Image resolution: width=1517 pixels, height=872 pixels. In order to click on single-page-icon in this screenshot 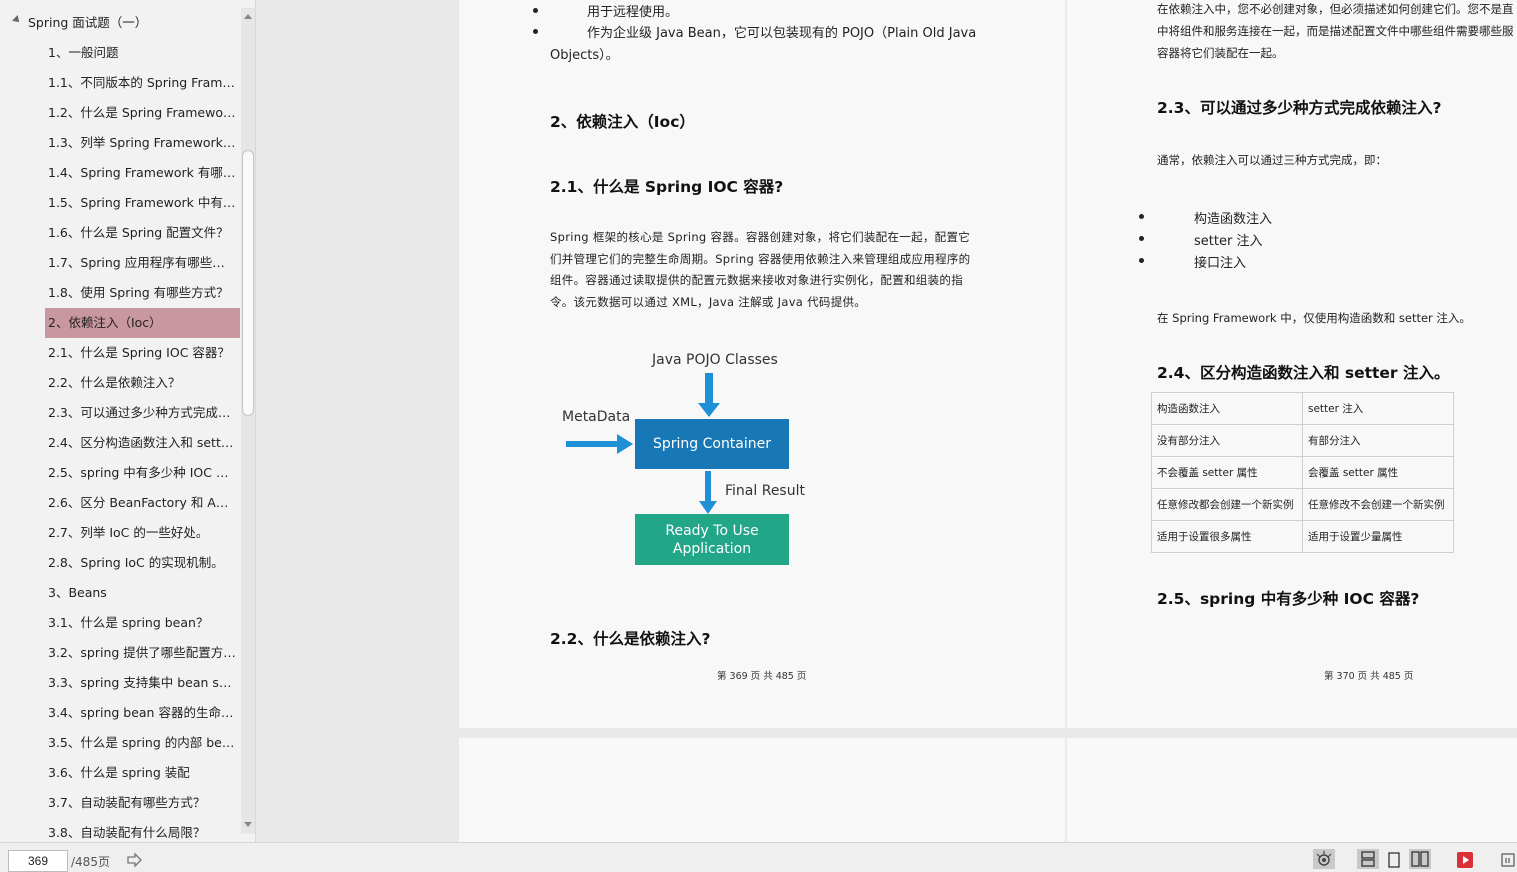, I will do `click(1394, 860)`.